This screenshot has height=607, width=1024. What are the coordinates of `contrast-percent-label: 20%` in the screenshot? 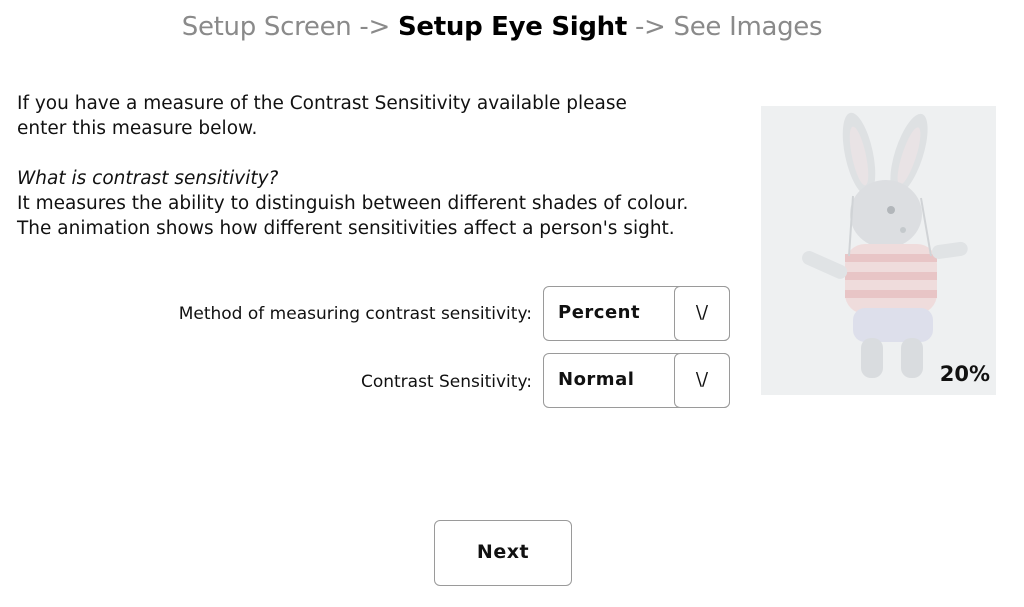 It's located at (964, 374).